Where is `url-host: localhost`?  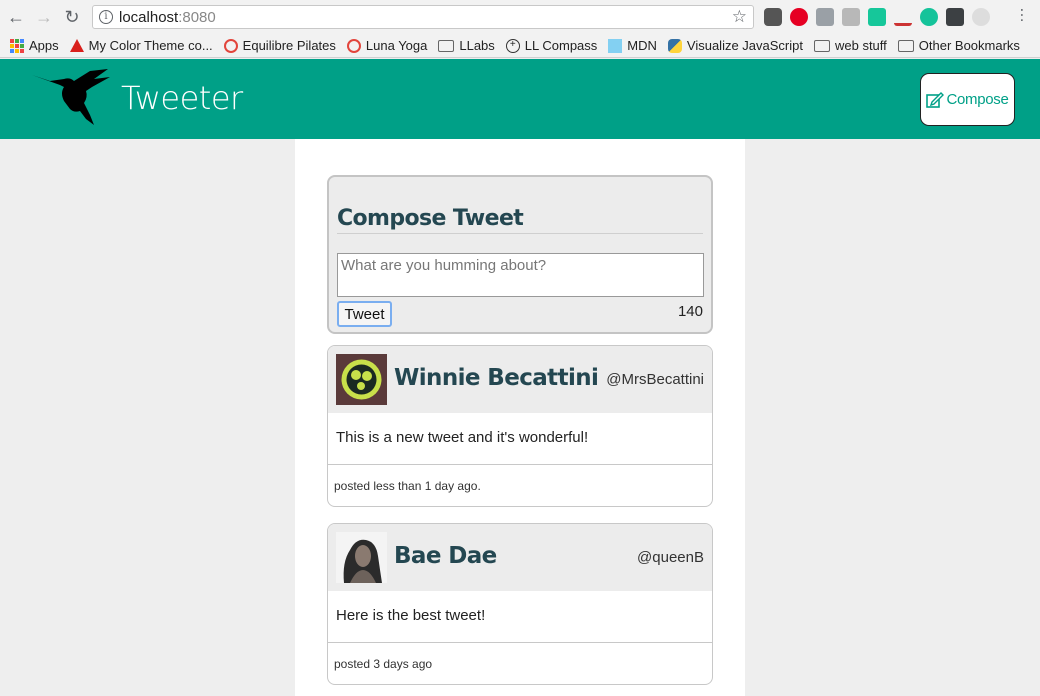 url-host: localhost is located at coordinates (149, 17).